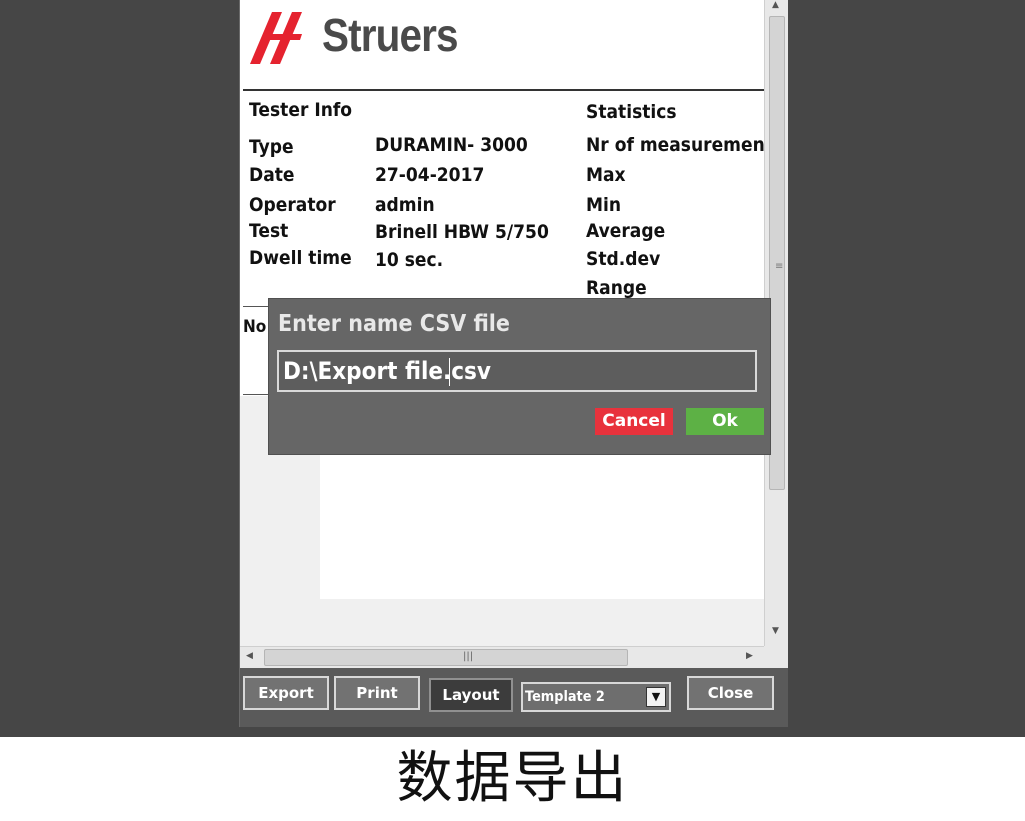 The height and width of the screenshot is (821, 1025). I want to click on export-button: Export, so click(286, 693).